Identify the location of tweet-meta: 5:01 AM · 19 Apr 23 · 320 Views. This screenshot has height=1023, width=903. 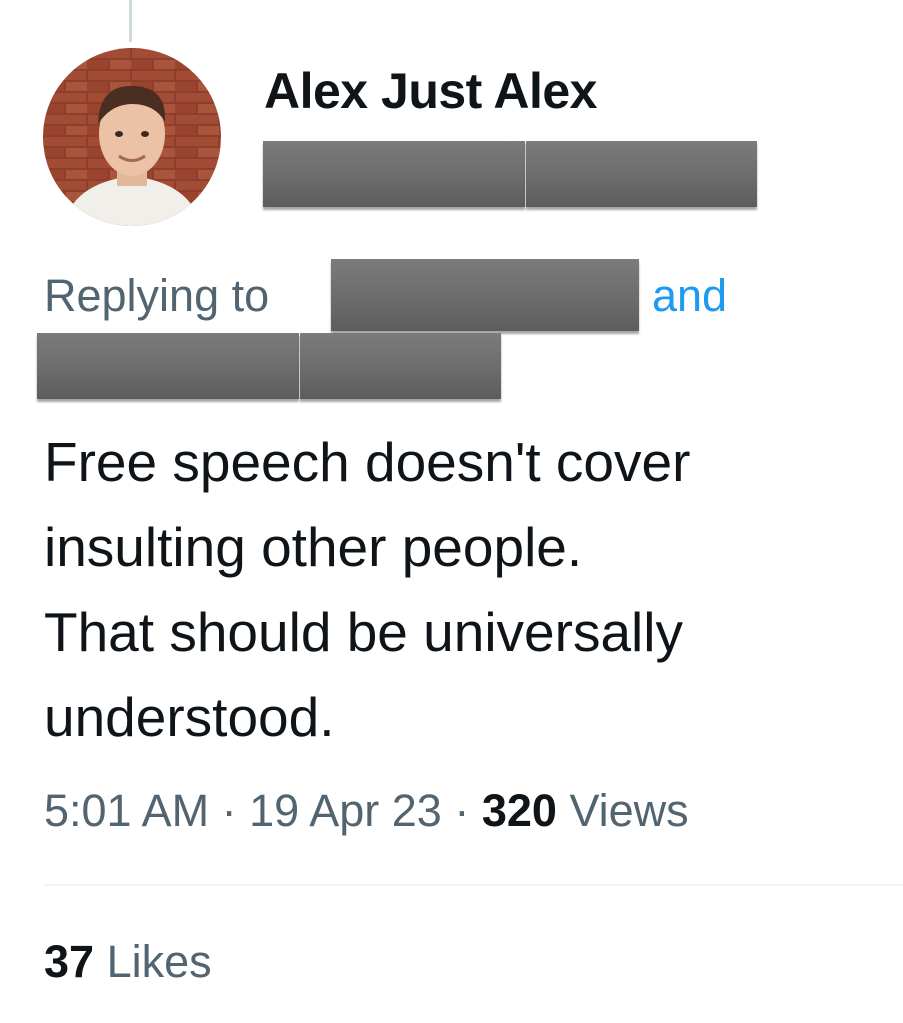
(366, 811).